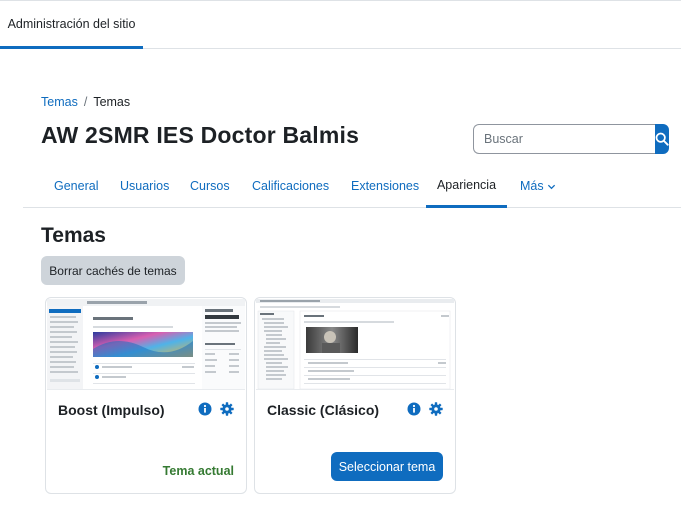 Image resolution: width=681 pixels, height=525 pixels. What do you see at coordinates (425, 409) in the screenshot?
I see `theme-actions-classic` at bounding box center [425, 409].